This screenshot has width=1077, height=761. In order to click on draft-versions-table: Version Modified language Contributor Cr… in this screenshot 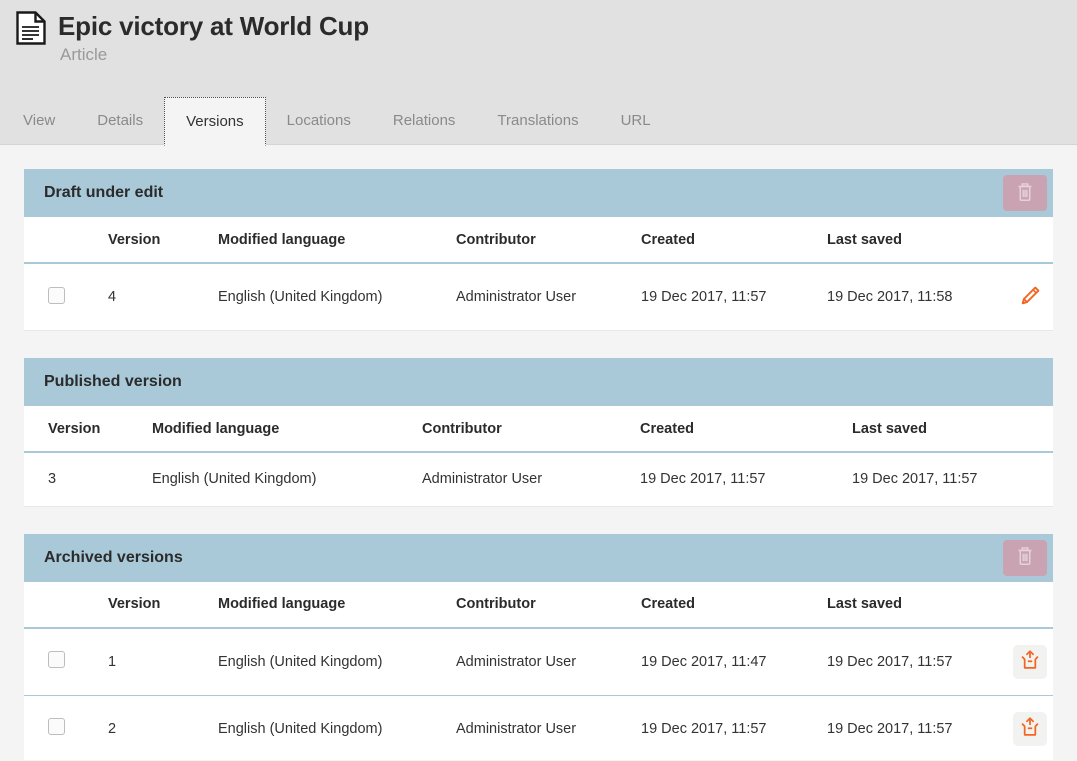, I will do `click(538, 274)`.